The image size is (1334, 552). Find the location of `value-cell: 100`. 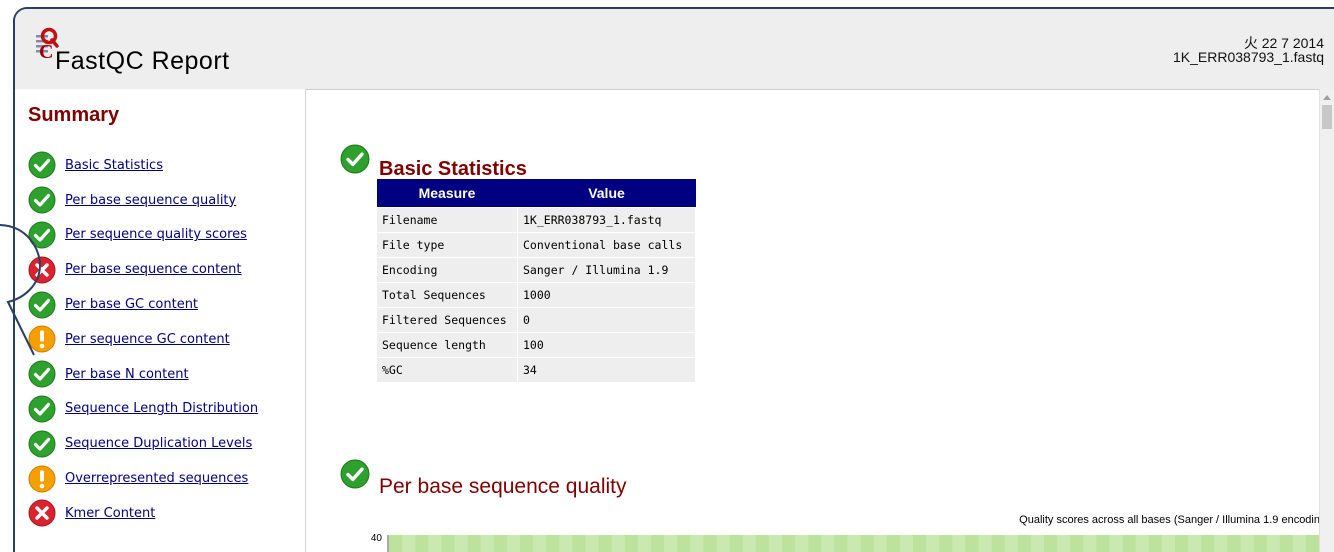

value-cell: 100 is located at coordinates (606, 345).